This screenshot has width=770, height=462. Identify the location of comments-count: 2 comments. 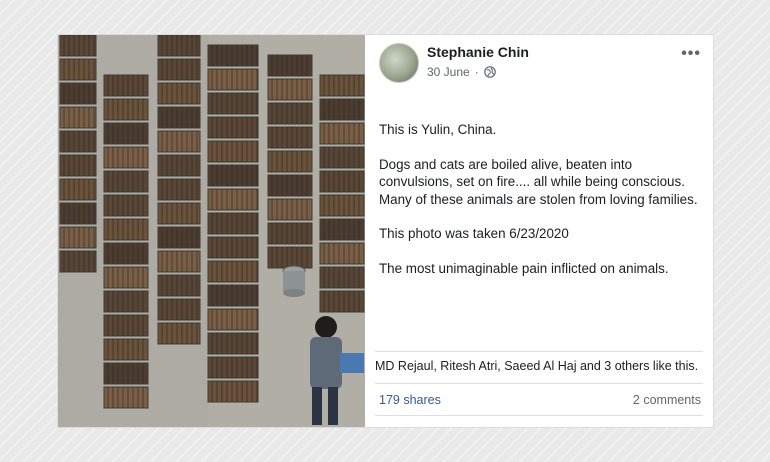
(667, 400).